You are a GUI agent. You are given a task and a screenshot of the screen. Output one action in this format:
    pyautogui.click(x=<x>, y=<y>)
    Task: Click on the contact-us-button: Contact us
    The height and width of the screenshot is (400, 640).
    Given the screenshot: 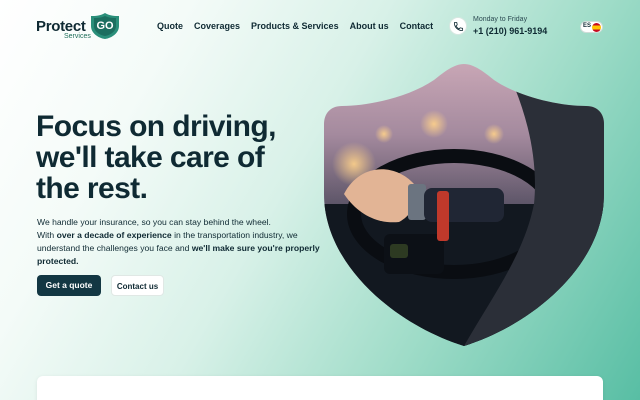 What is the action you would take?
    pyautogui.click(x=137, y=285)
    